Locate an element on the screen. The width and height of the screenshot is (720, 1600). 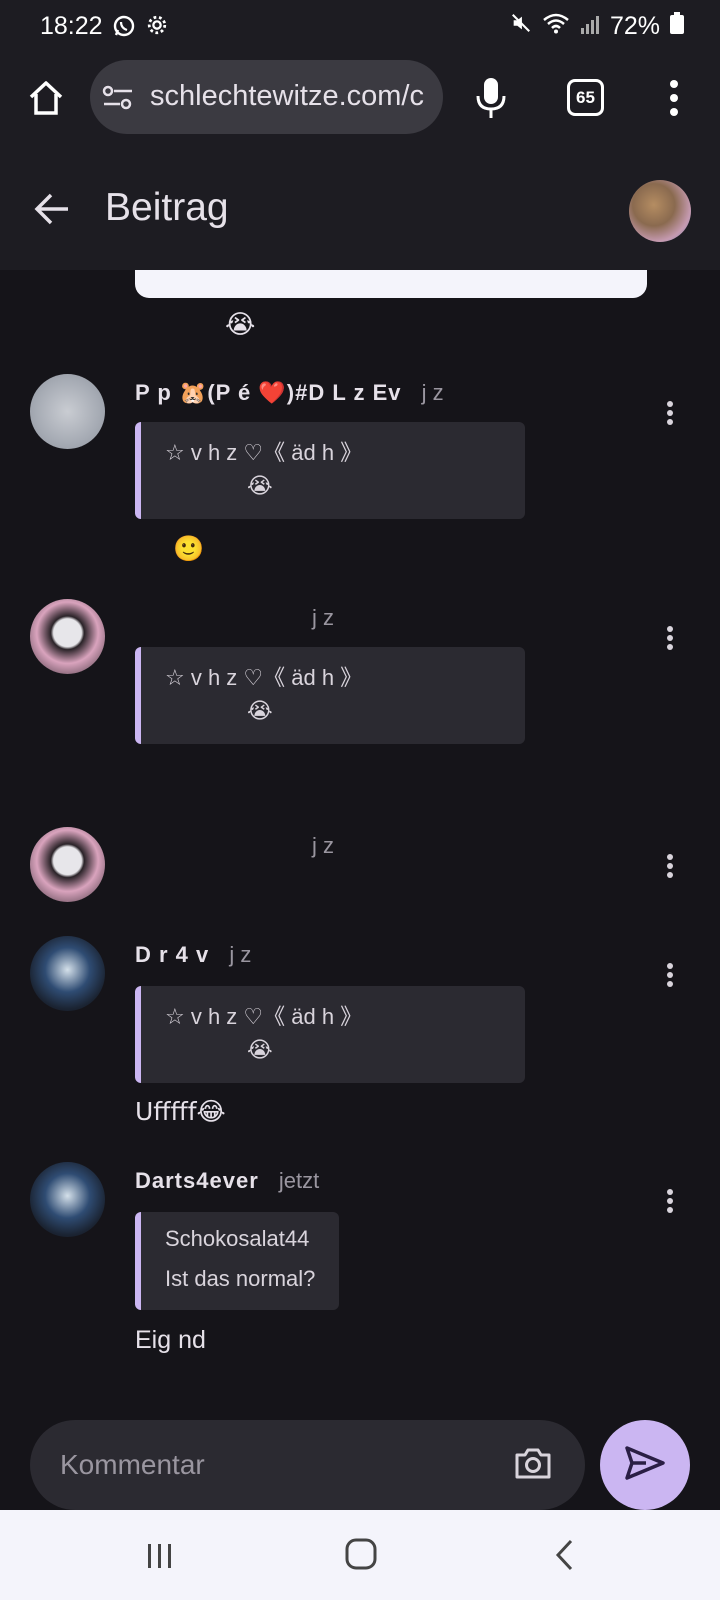
comment-author: P p 🐹(P é ❤️)#D L z Ev is located at coordinates (268, 392).